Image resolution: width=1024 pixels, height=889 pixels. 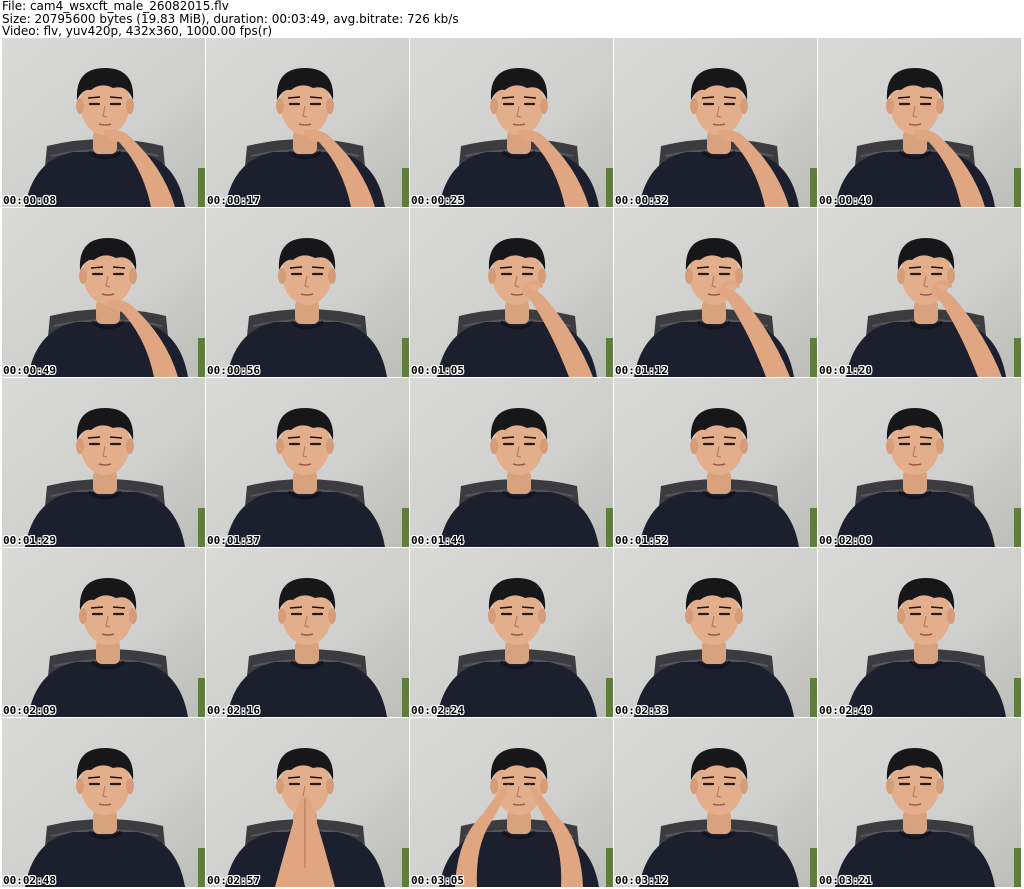 I want to click on video-frame-thumbnail: 00:00:17, so click(x=307, y=122).